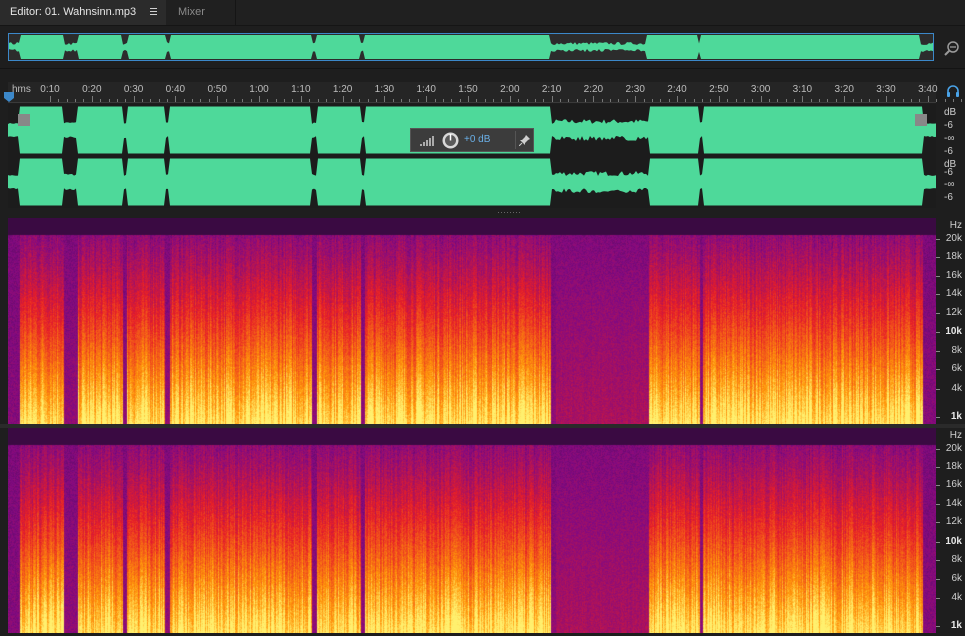 This screenshot has width=965, height=636. Describe the element at coordinates (953, 485) in the screenshot. I see `hz-label: 16k` at that location.